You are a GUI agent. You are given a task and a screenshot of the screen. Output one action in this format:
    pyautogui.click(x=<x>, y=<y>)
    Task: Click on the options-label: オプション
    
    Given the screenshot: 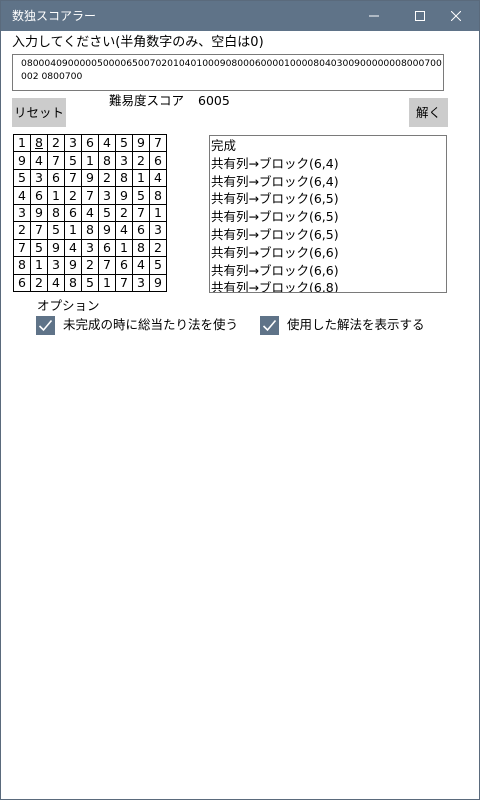 What is the action you would take?
    pyautogui.click(x=68, y=305)
    